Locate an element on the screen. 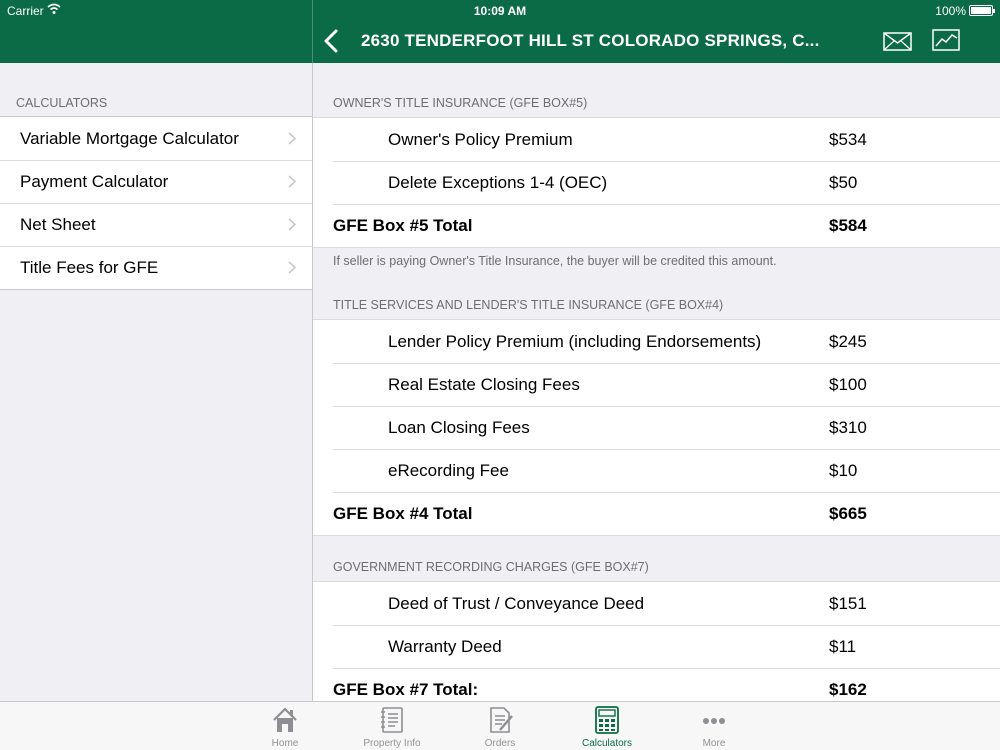 This screenshot has width=1000, height=750. tab-label: Property Info is located at coordinates (392, 743).